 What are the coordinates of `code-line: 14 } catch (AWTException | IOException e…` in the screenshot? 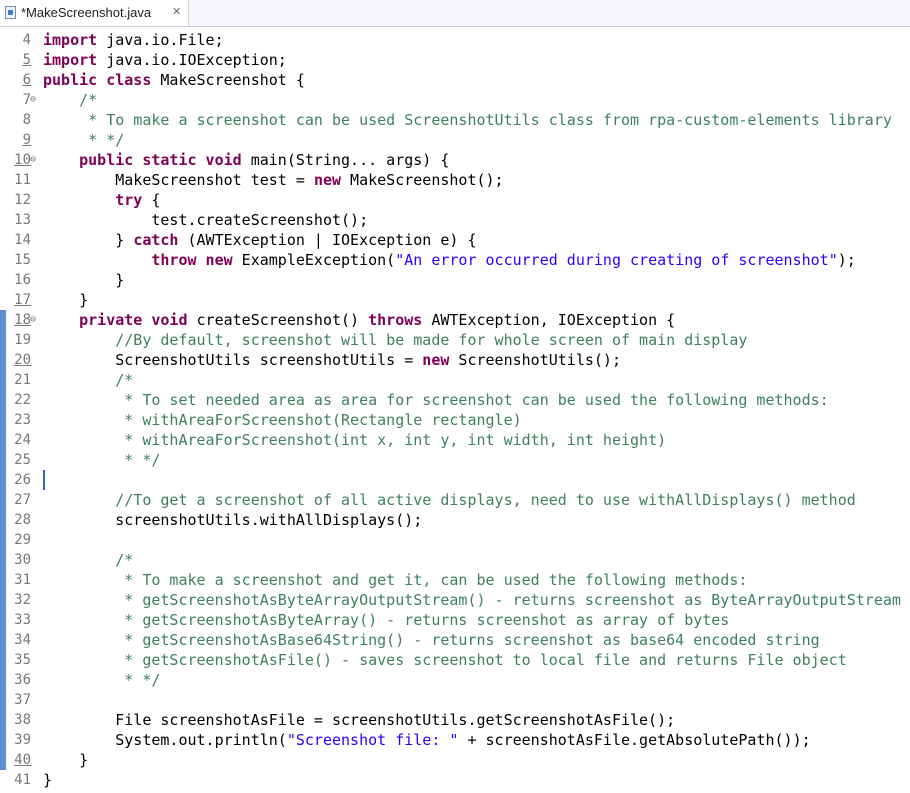 It's located at (455, 240).